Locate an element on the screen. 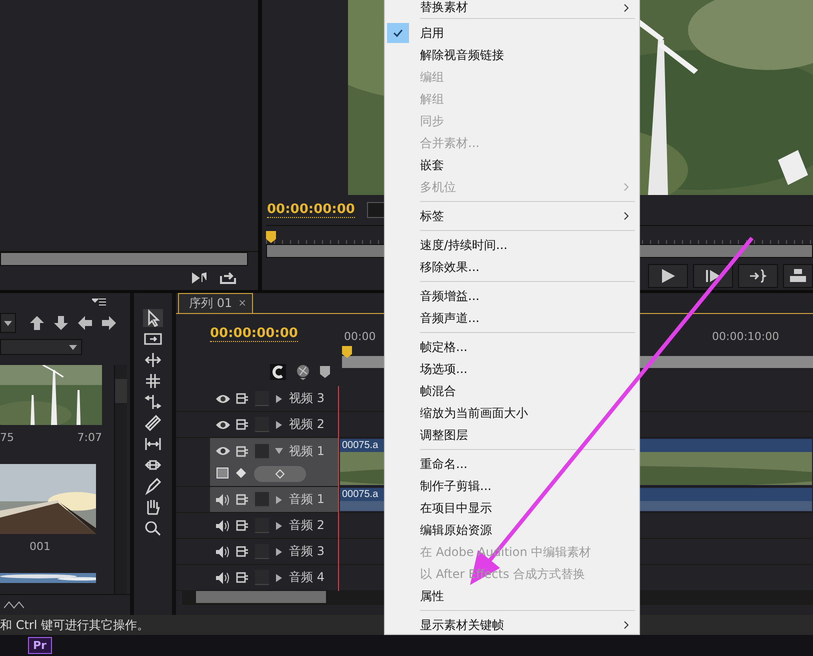  track-name: 视频 3 is located at coordinates (306, 398).